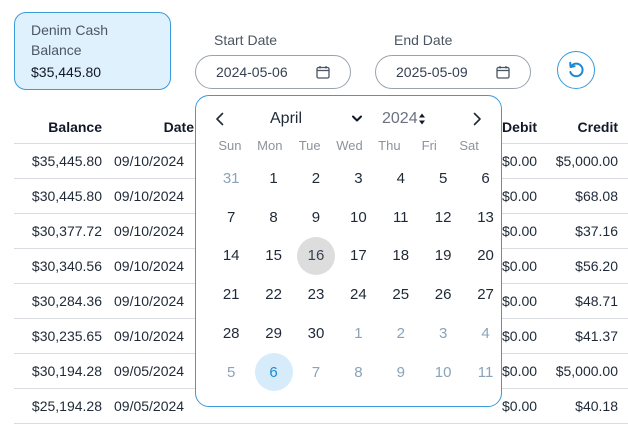  Describe the element at coordinates (358, 294) in the screenshot. I see `calendar-day: 24` at that location.